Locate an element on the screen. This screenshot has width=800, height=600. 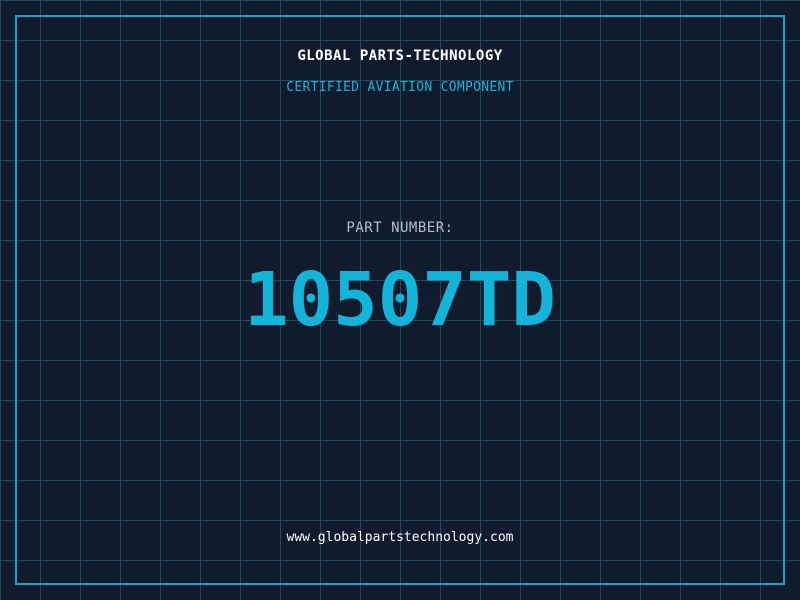
company-name: GLOBAL PARTS-TECHNOLOGY is located at coordinates (400, 56).